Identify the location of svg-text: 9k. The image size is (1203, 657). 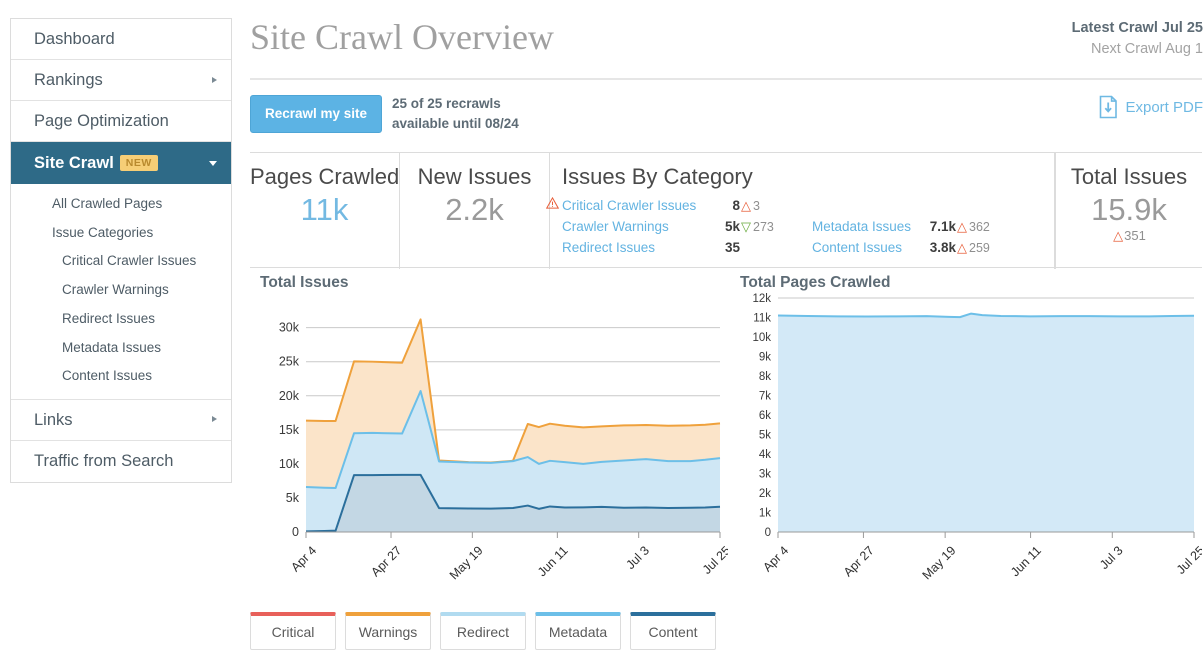
(765, 358).